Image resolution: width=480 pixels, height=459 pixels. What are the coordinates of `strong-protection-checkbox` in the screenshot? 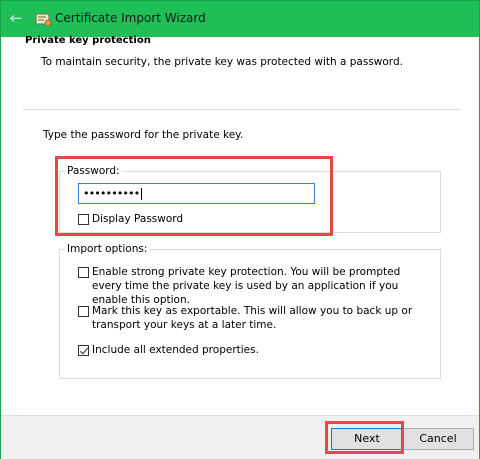 It's located at (83, 272).